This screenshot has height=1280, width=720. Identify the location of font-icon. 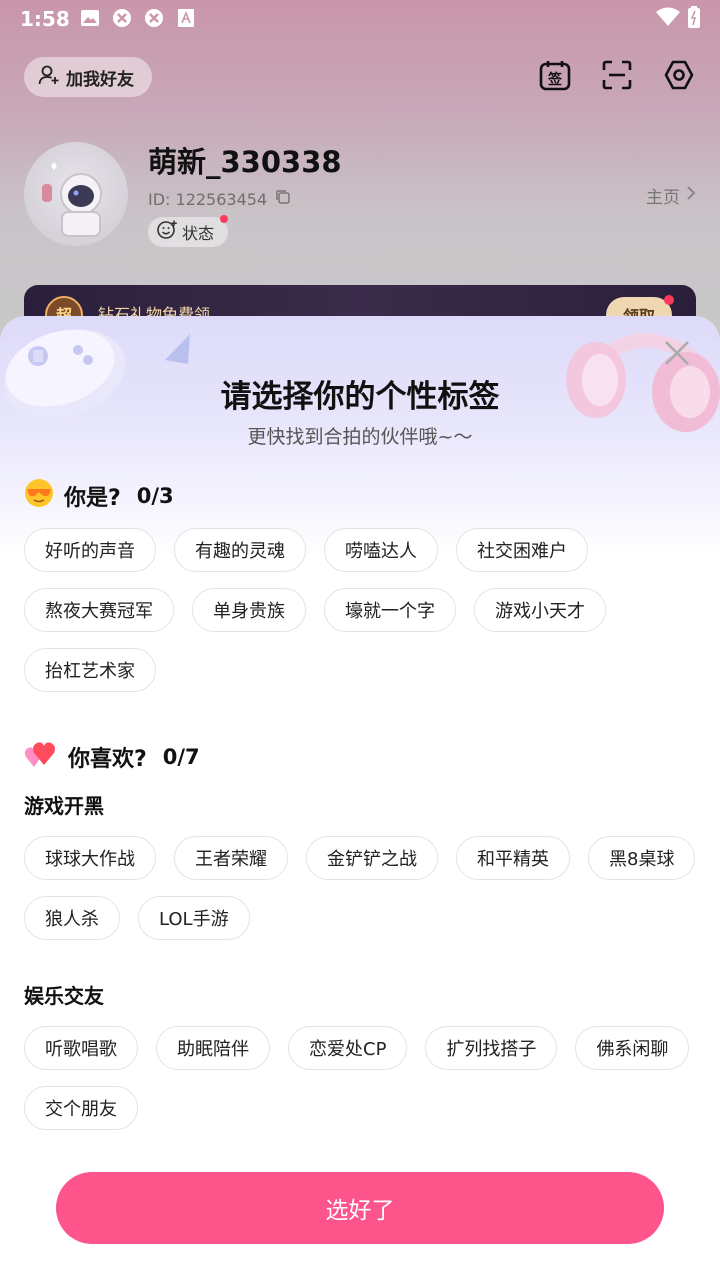
(186, 18).